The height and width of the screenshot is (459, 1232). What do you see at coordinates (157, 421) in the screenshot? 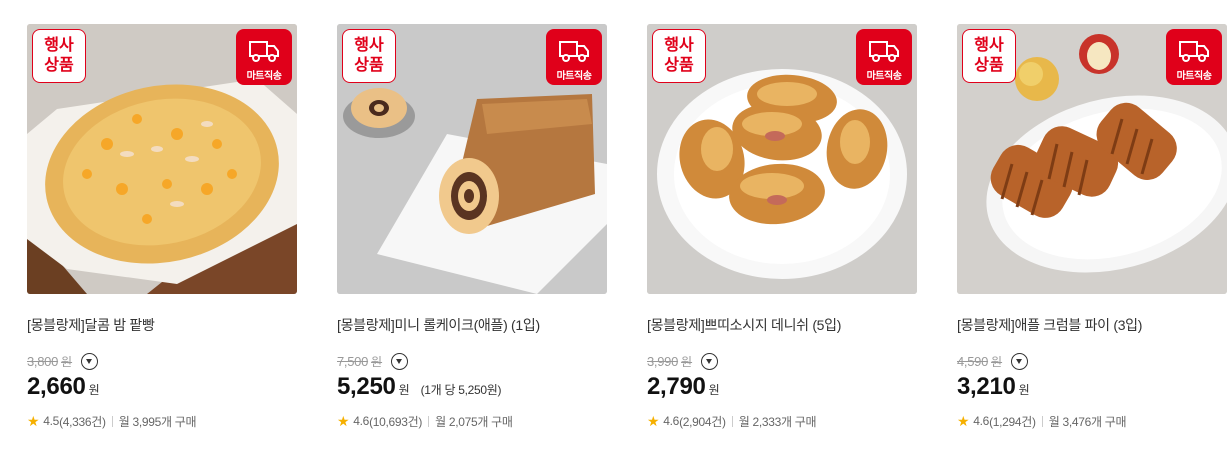
I see `monthly-purchases: 월 3,995개 구매` at bounding box center [157, 421].